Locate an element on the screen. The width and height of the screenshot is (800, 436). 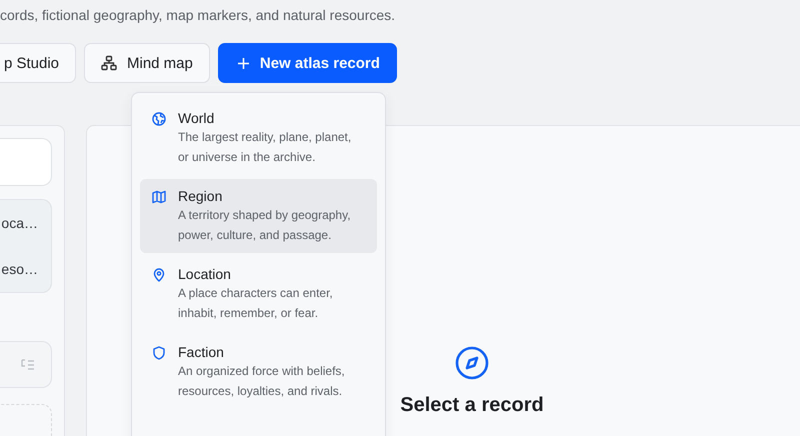
option-description: The largest reality, plane, planet, or universe in the archive. is located at coordinates (265, 147).